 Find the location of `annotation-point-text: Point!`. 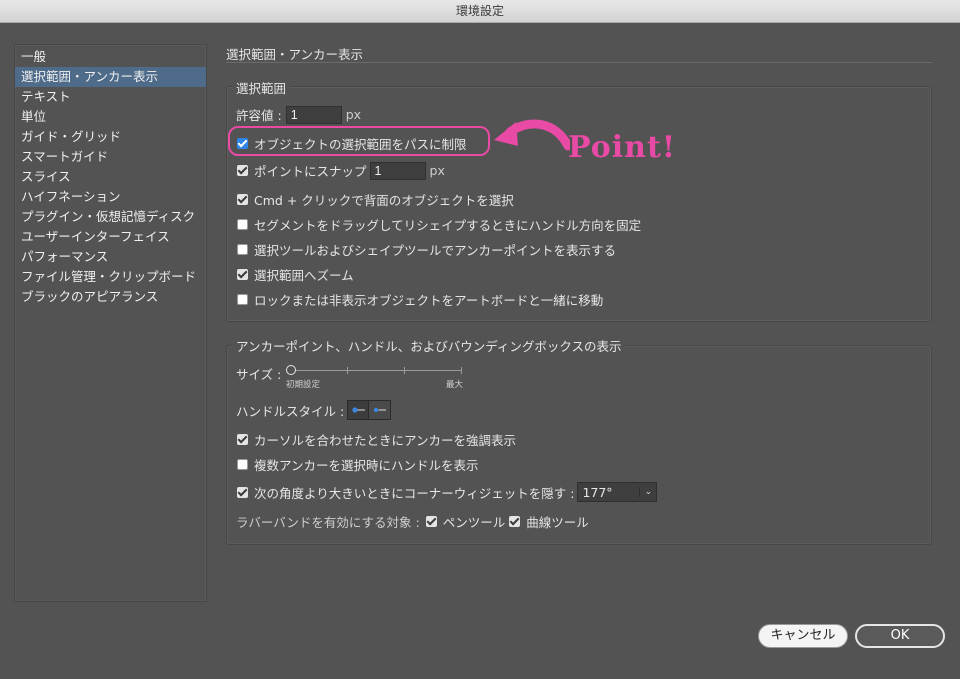

annotation-point-text: Point! is located at coordinates (622, 147).